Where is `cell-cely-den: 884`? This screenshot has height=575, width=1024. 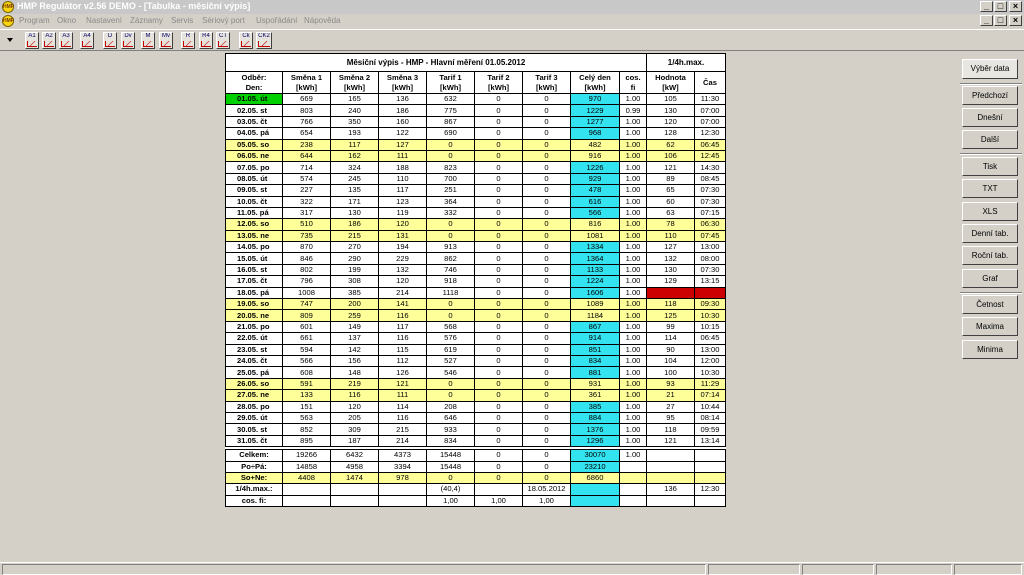
cell-cely-den: 884 is located at coordinates (595, 418).